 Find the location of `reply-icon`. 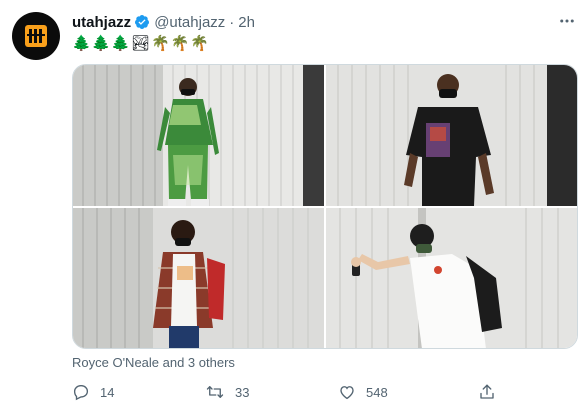

reply-icon is located at coordinates (81, 393).